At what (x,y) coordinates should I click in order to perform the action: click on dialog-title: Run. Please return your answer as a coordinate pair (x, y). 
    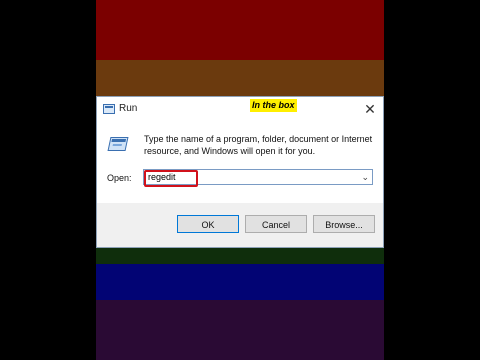
    Looking at the image, I should click on (128, 108).